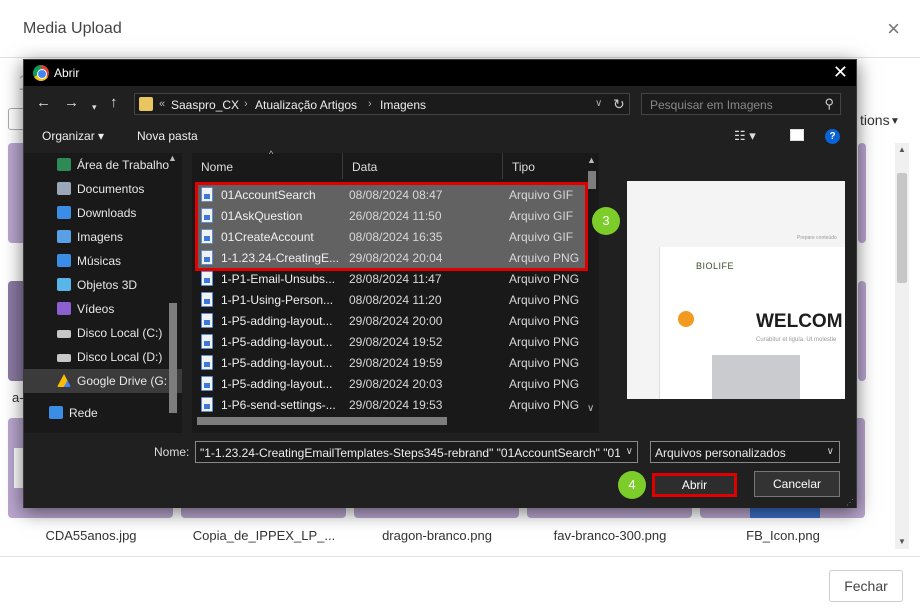  Describe the element at coordinates (396, 342) in the screenshot. I see `file-date: 29/08/2024 19:52` at that location.